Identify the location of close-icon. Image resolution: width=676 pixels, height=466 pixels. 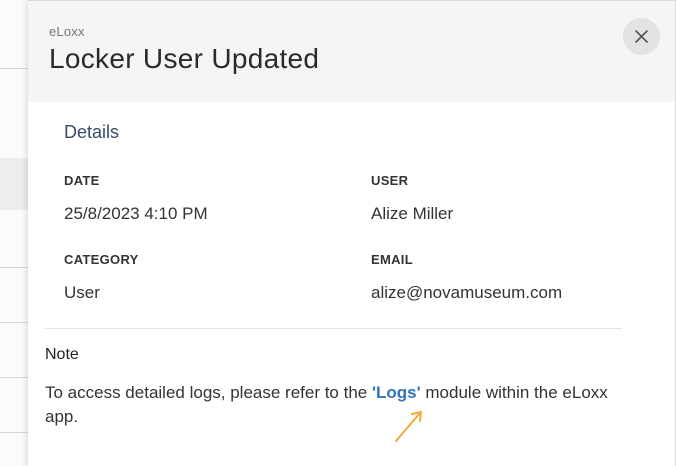
(641, 36).